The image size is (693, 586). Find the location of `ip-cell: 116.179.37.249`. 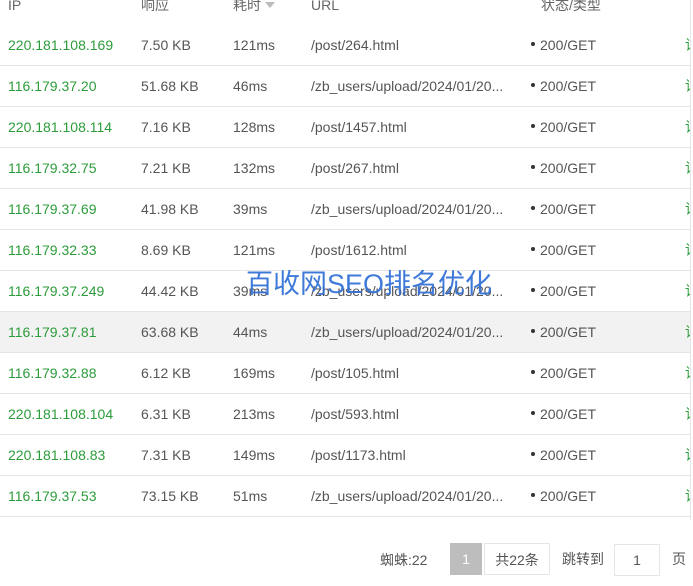

ip-cell: 116.179.37.249 is located at coordinates (70, 291).